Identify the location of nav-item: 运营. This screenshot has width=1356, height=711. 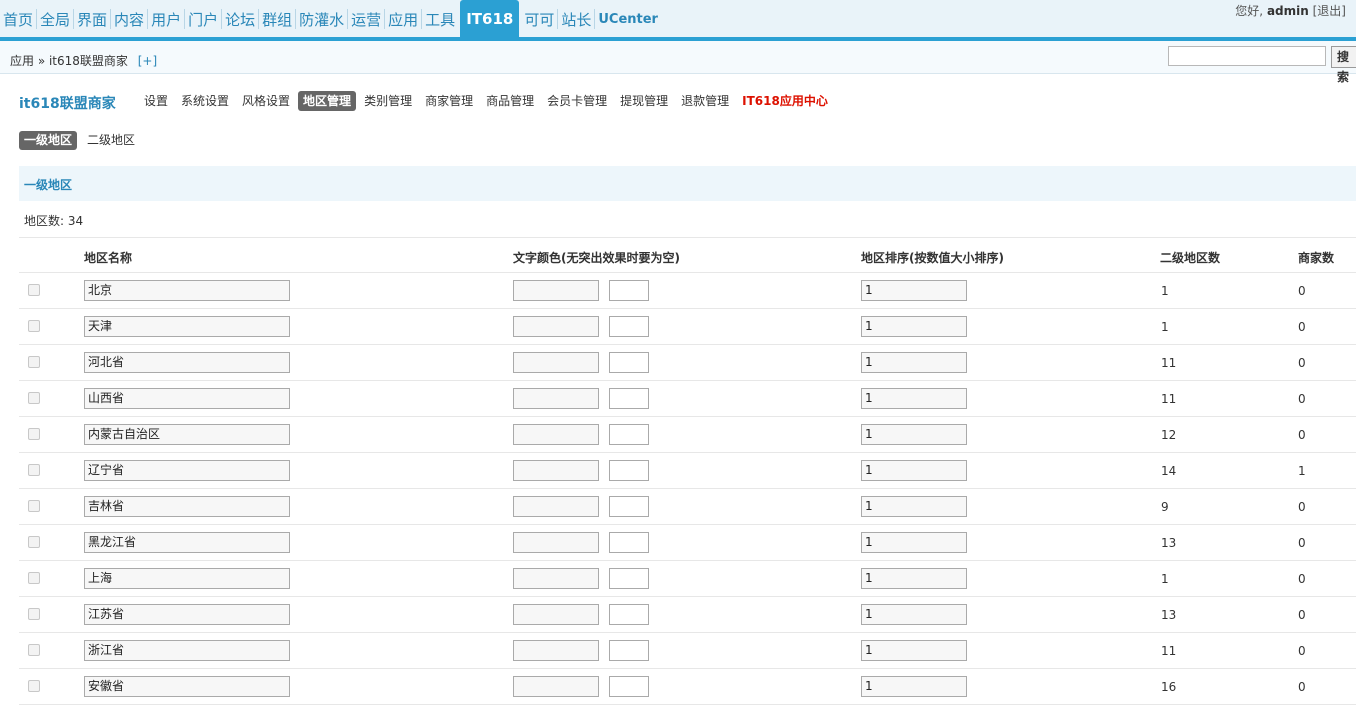
(366, 19).